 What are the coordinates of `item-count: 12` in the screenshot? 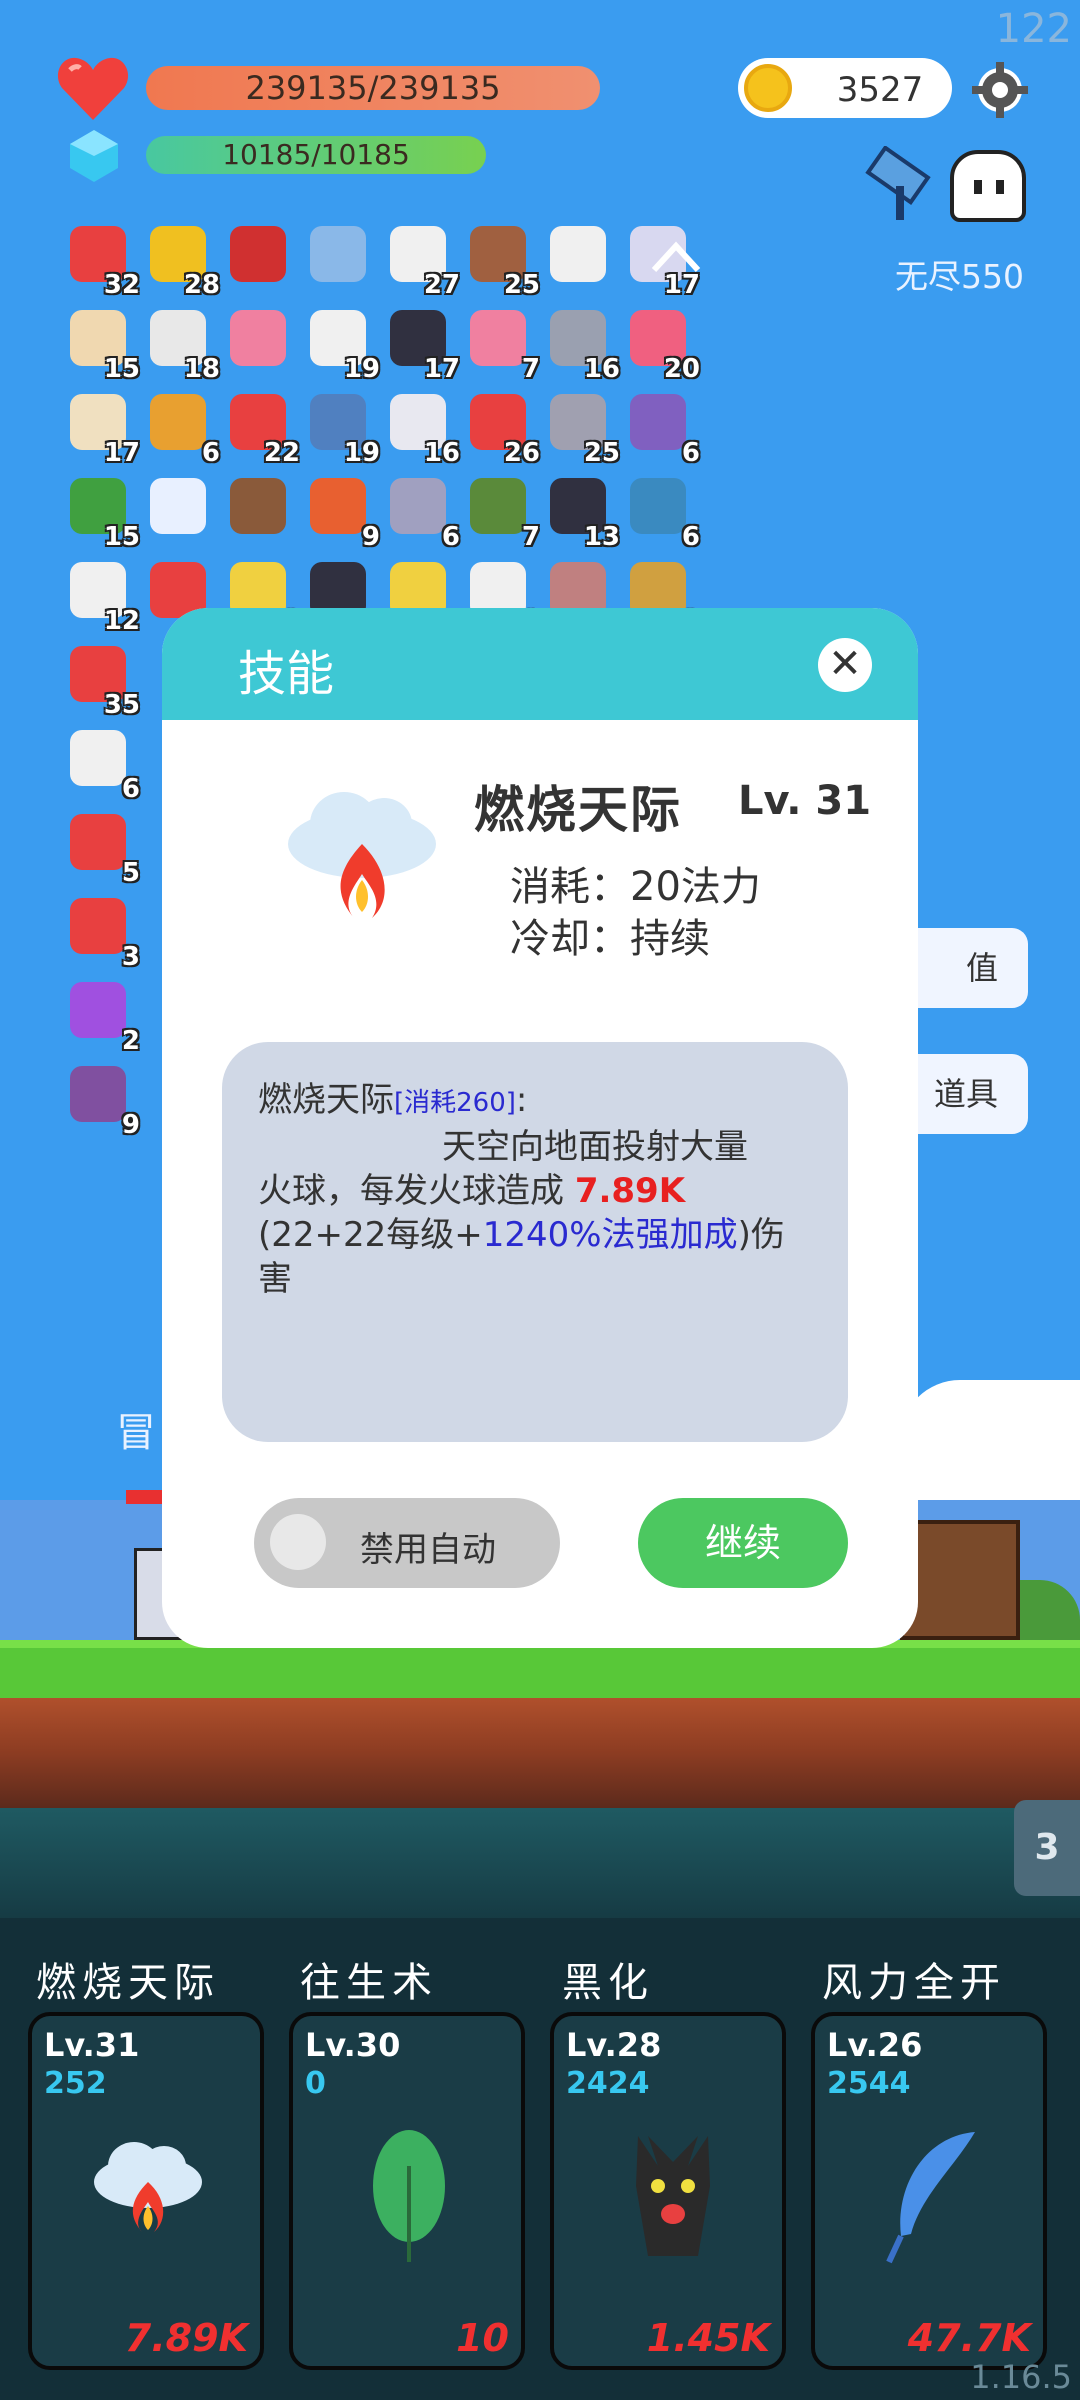 It's located at (121, 621).